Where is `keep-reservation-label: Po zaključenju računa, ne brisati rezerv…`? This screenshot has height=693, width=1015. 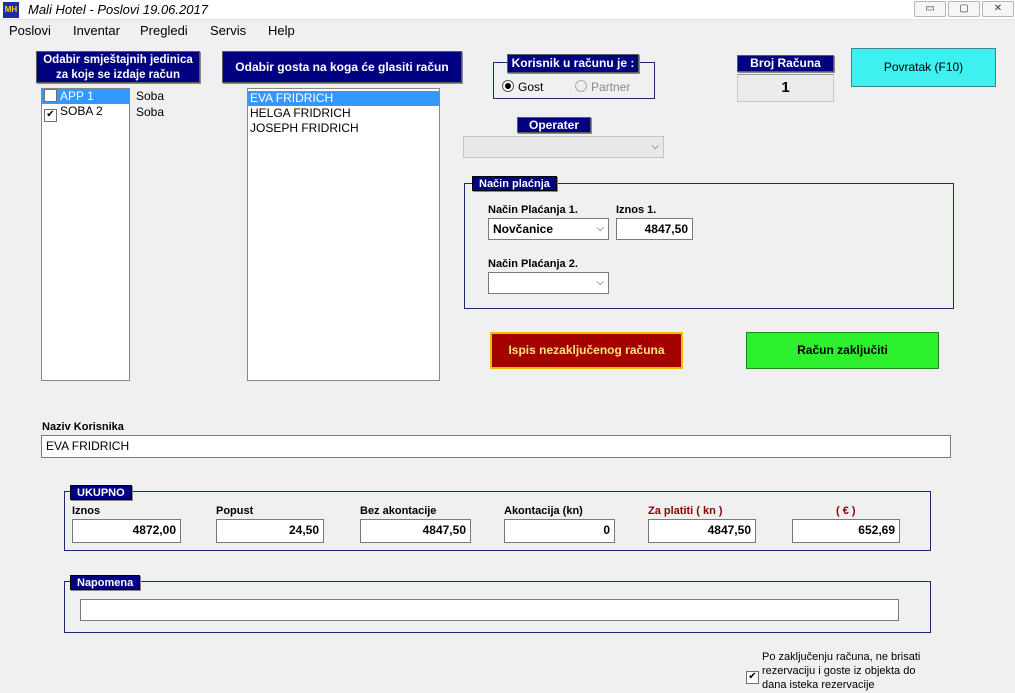
keep-reservation-label: Po zaključenju računa, ne brisati rezerv… is located at coordinates (841, 671).